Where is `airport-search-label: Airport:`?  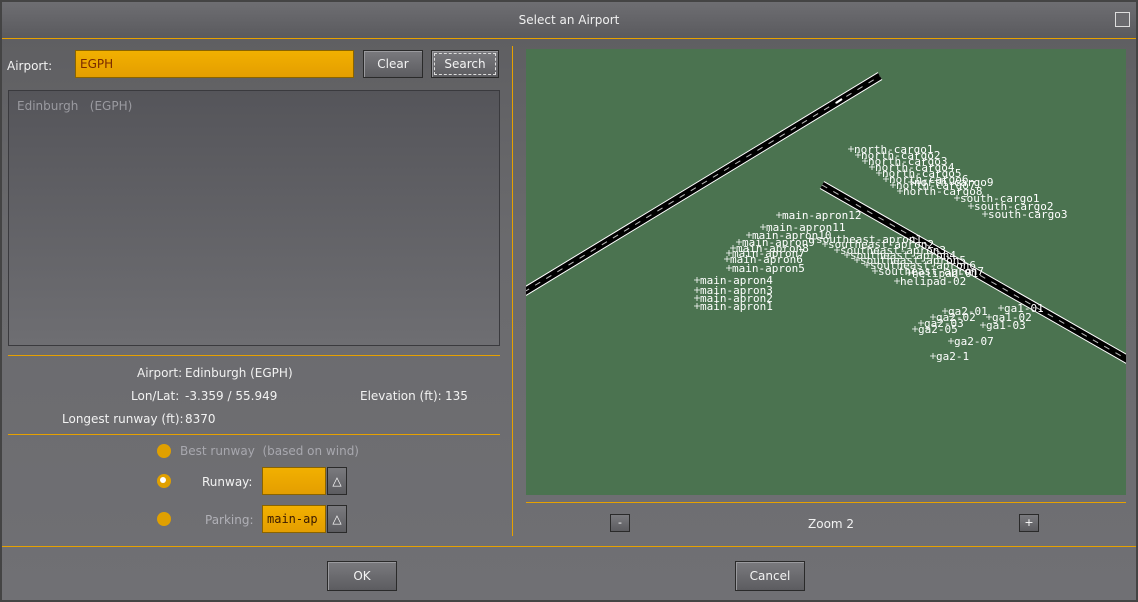 airport-search-label: Airport: is located at coordinates (30, 66).